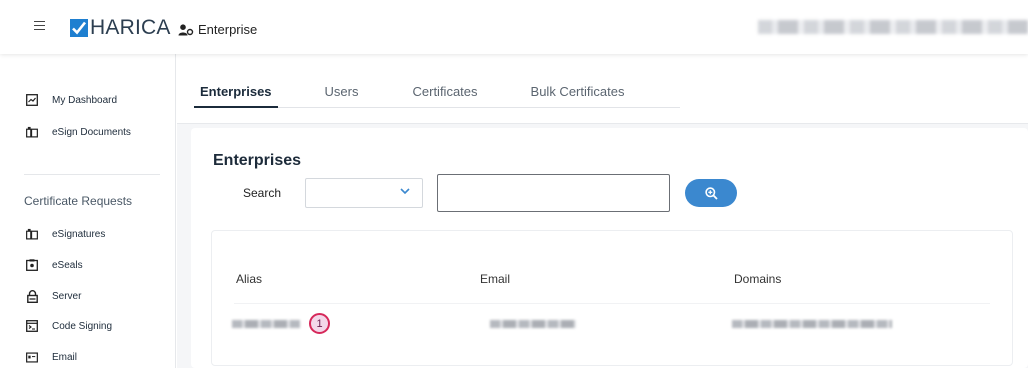 The image size is (1028, 368). What do you see at coordinates (257, 160) in the screenshot?
I see `page-title: Enterprises` at bounding box center [257, 160].